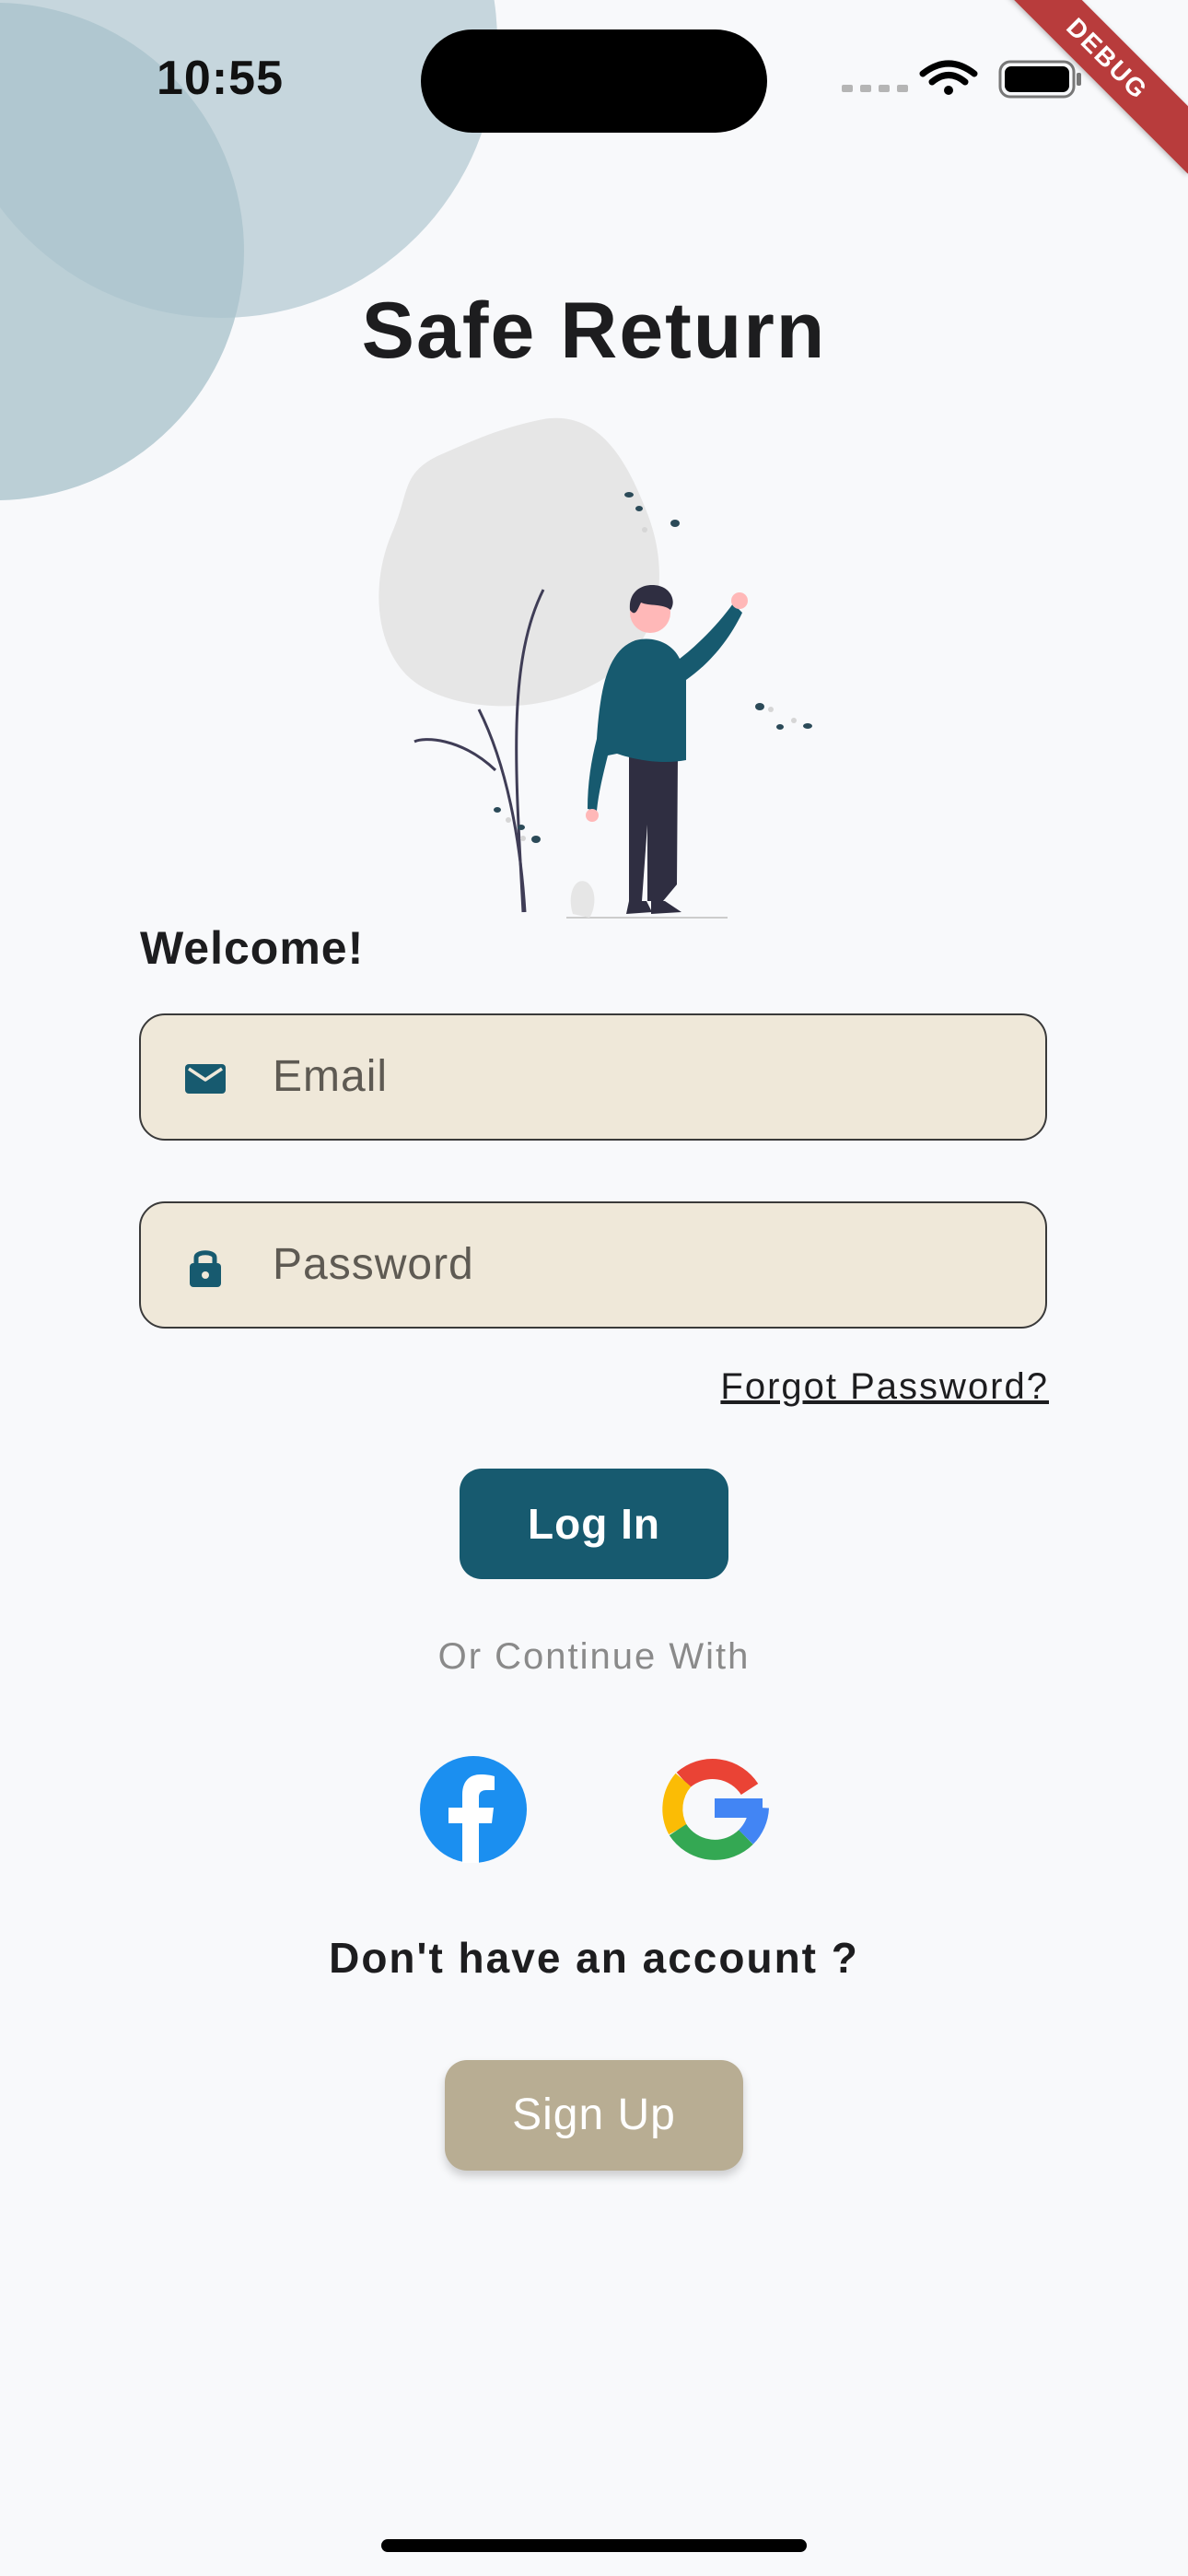 The height and width of the screenshot is (2576, 1188). What do you see at coordinates (220, 78) in the screenshot?
I see `status-bar-time: 10:55` at bounding box center [220, 78].